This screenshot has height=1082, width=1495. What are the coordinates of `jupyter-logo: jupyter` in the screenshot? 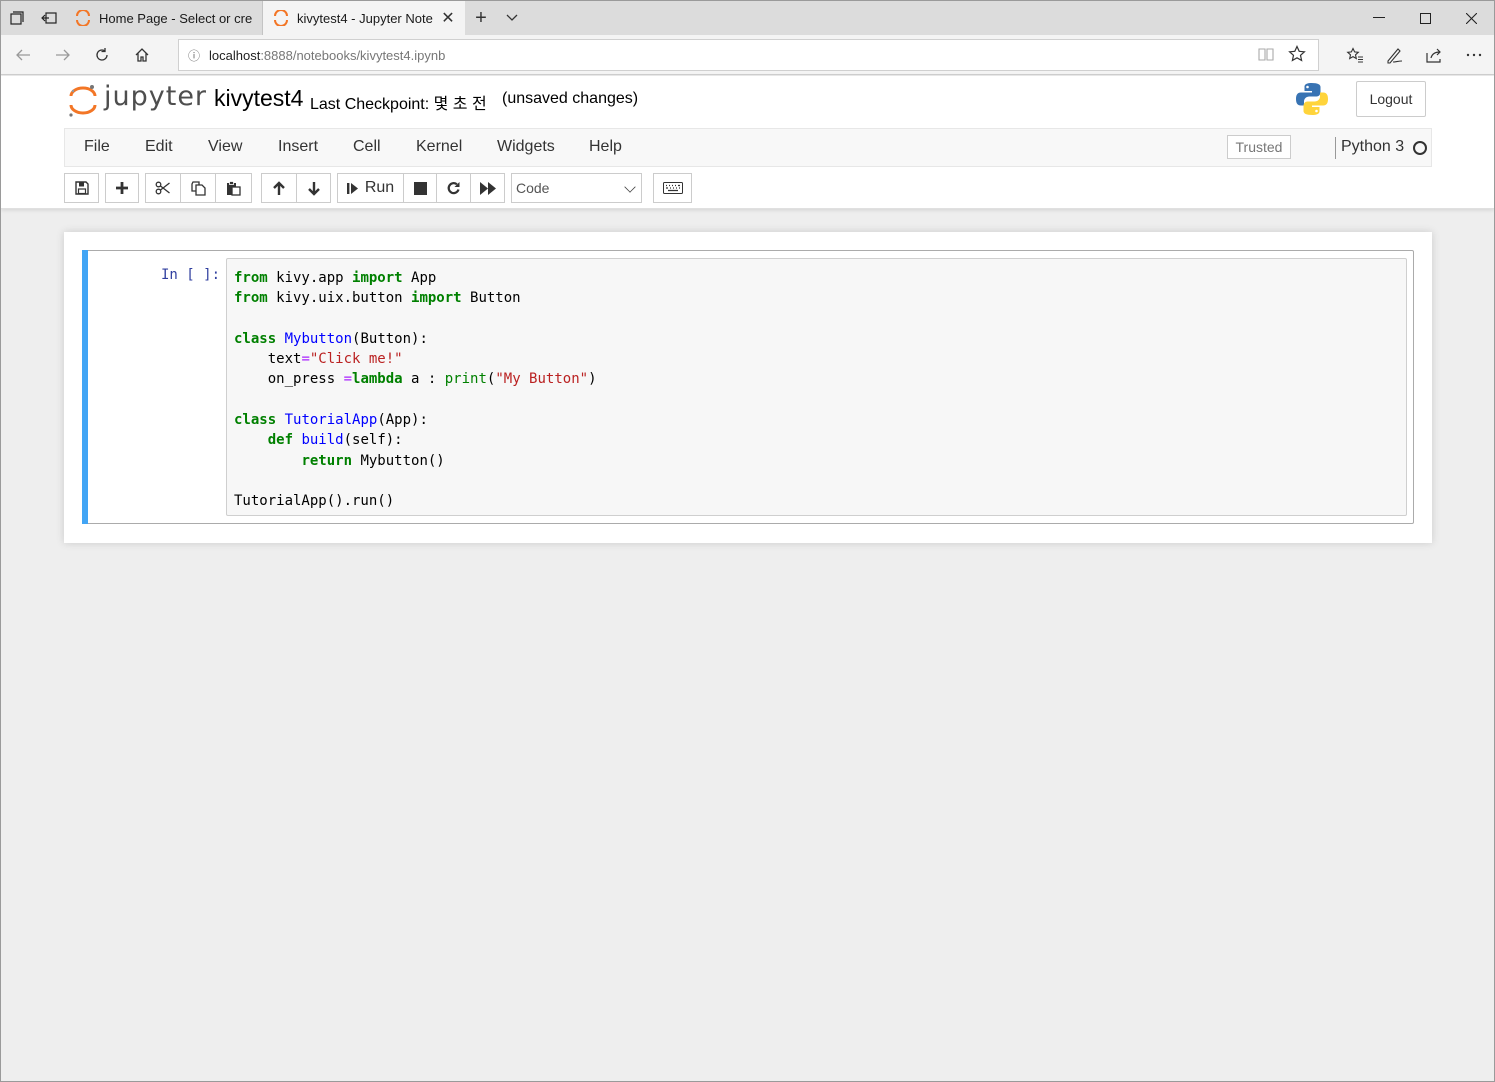 It's located at (136, 100).